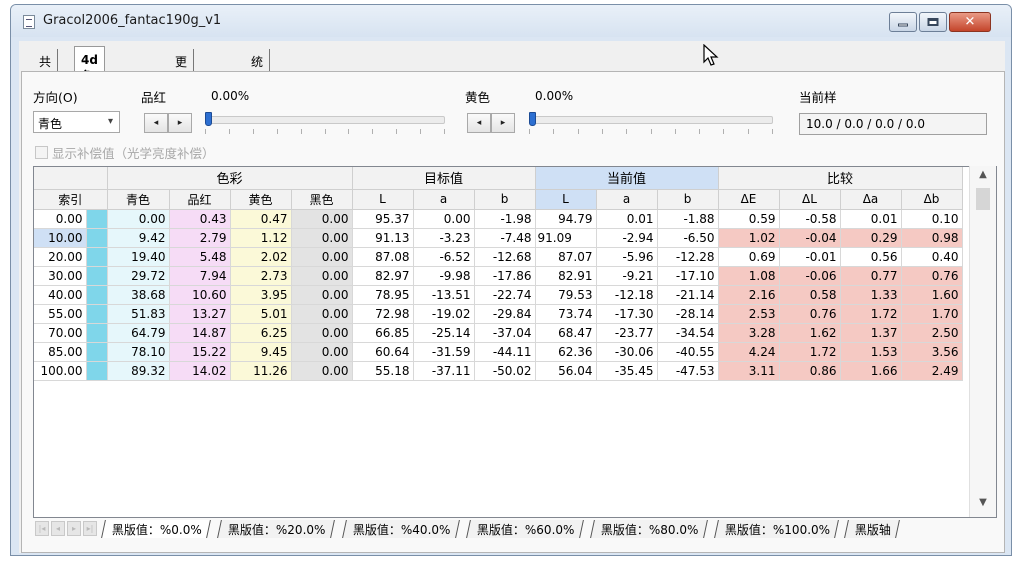 Image resolution: width=1024 pixels, height=561 pixels. Describe the element at coordinates (566, 371) in the screenshot. I see `table-cell: 56.04` at that location.